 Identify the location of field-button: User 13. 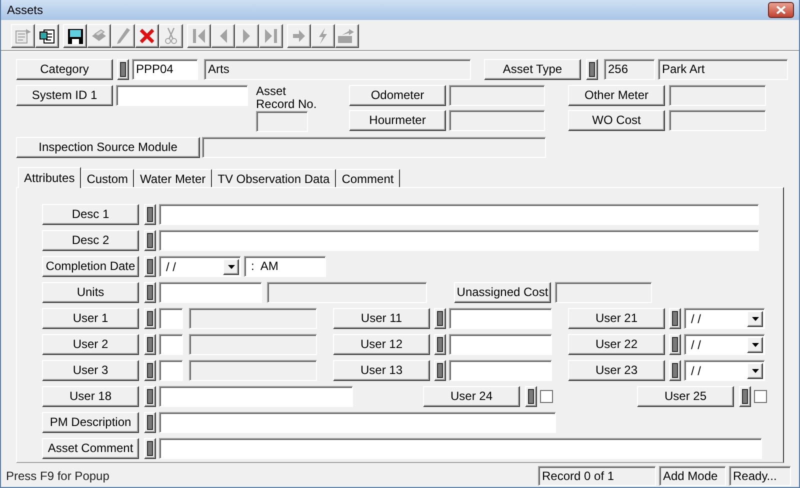
(381, 370).